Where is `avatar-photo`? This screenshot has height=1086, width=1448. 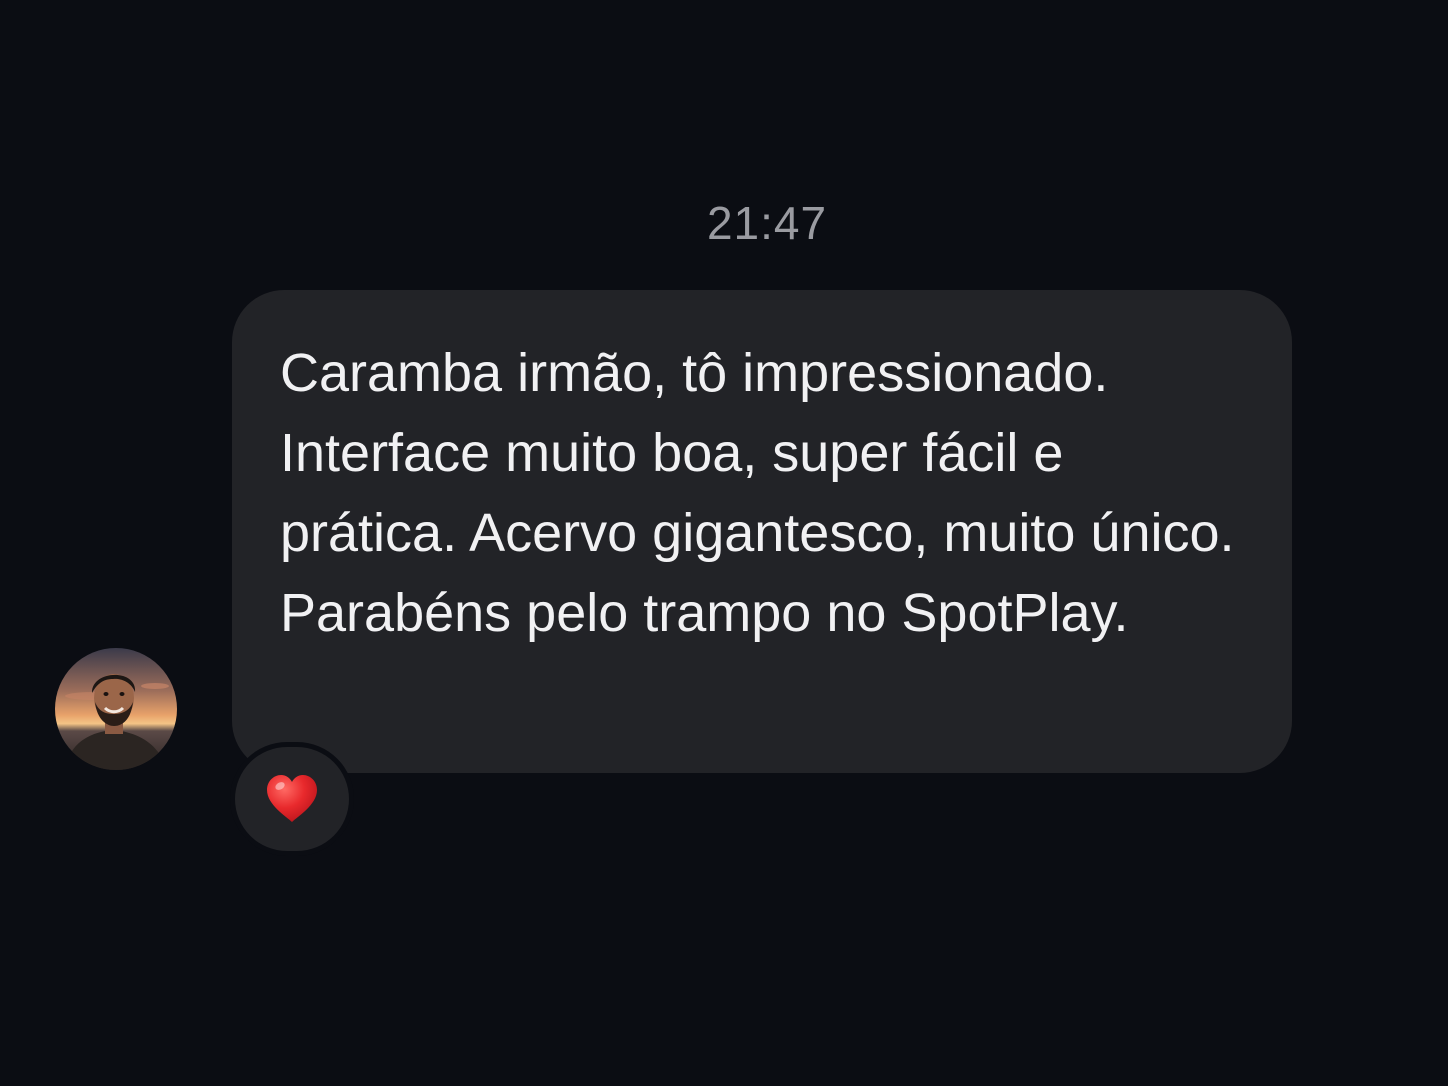
avatar-photo is located at coordinates (116, 709).